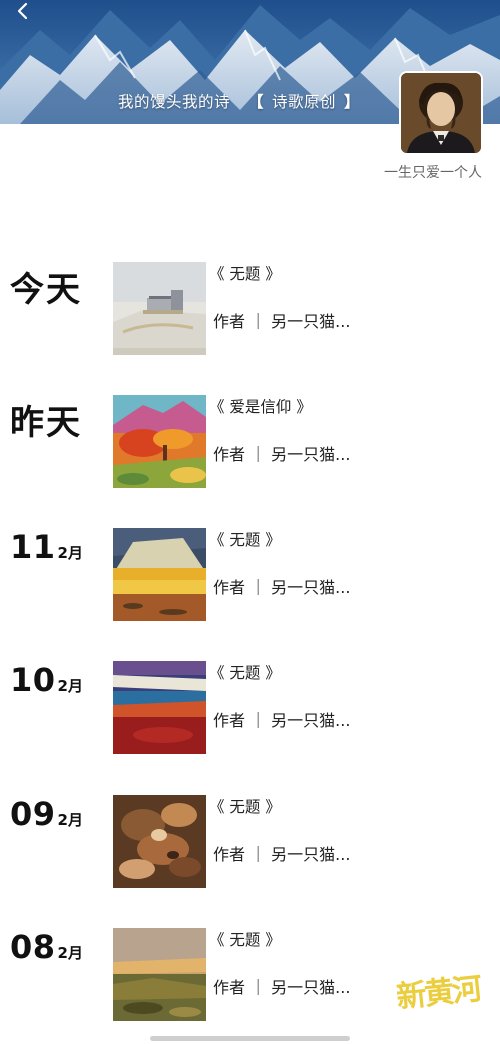 The image size is (500, 1044). Describe the element at coordinates (33, 947) in the screenshot. I see `date-day: 08` at that location.